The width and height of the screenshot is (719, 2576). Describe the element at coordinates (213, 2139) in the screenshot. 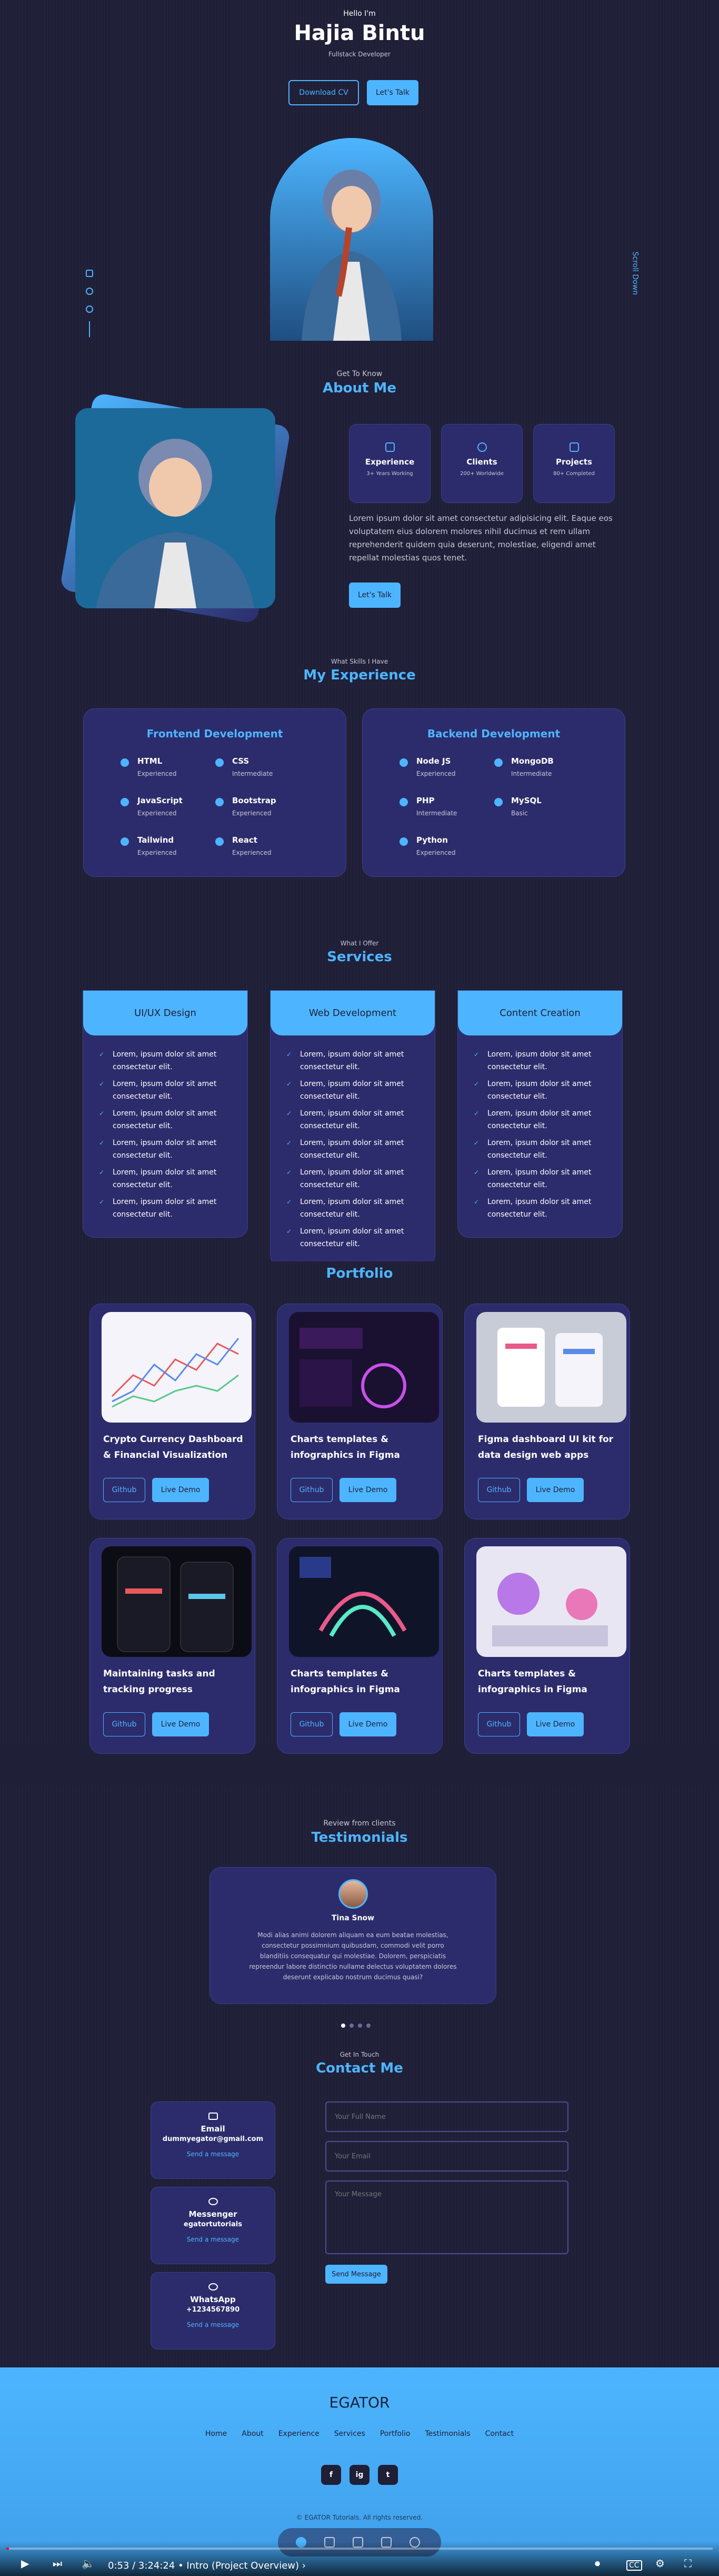

I see `contact-card-value: dummyegator@gmail.com` at that location.